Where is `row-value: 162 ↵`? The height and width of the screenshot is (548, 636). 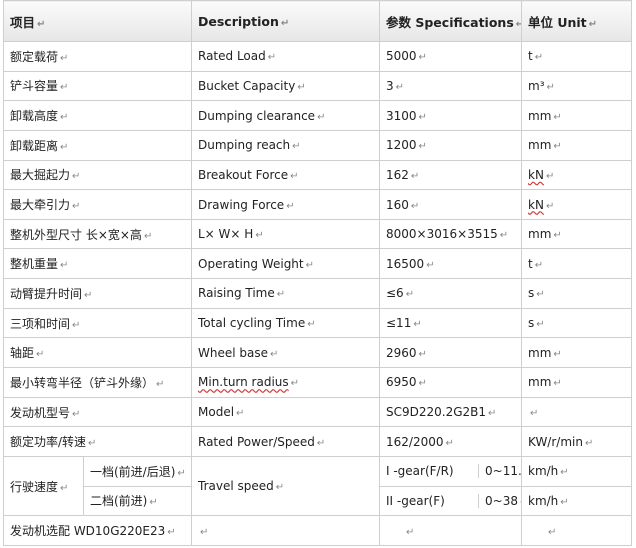 row-value: 162 ↵ is located at coordinates (450, 175).